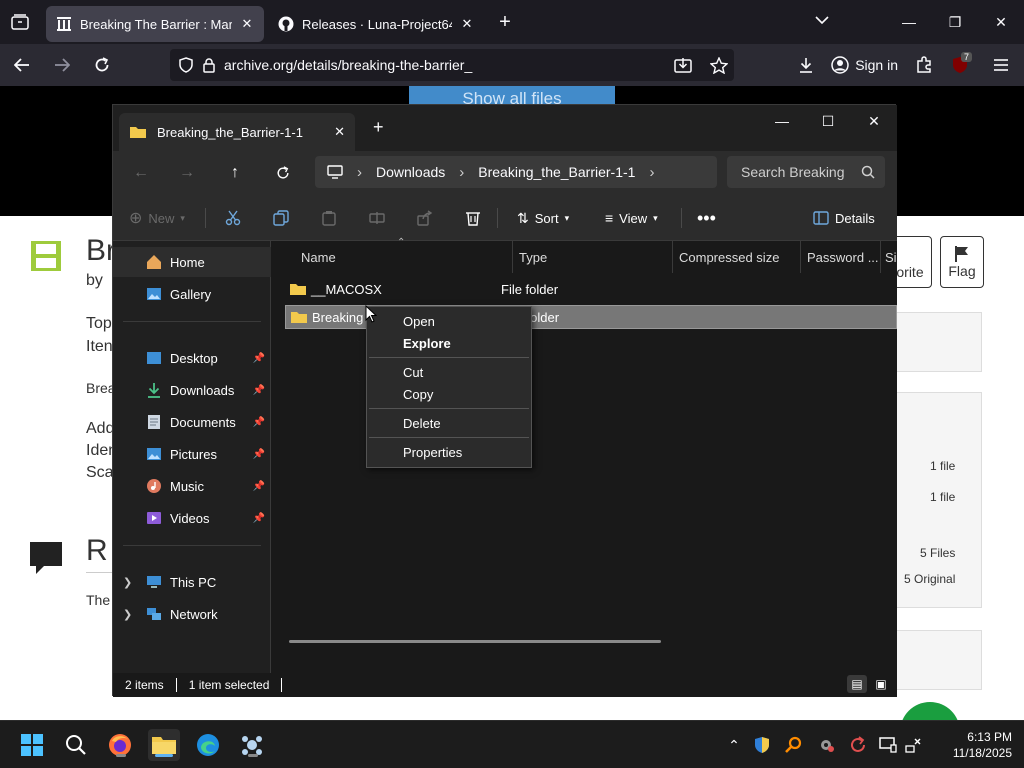  Describe the element at coordinates (192, 486) in the screenshot. I see `nav-item-music: Music 📌` at that location.